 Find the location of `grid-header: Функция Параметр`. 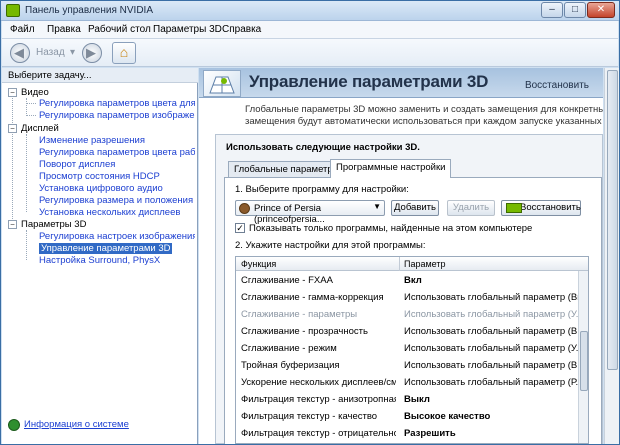

grid-header: Функция Параметр is located at coordinates (412, 264).